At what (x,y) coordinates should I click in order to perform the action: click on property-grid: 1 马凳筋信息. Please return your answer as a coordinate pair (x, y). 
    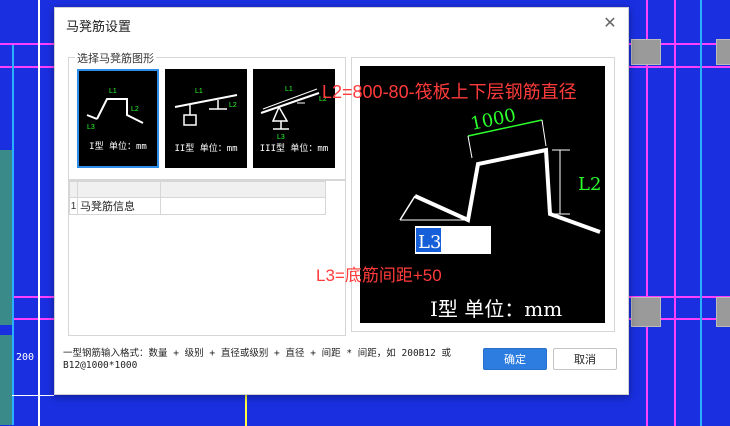
    Looking at the image, I should click on (197, 198).